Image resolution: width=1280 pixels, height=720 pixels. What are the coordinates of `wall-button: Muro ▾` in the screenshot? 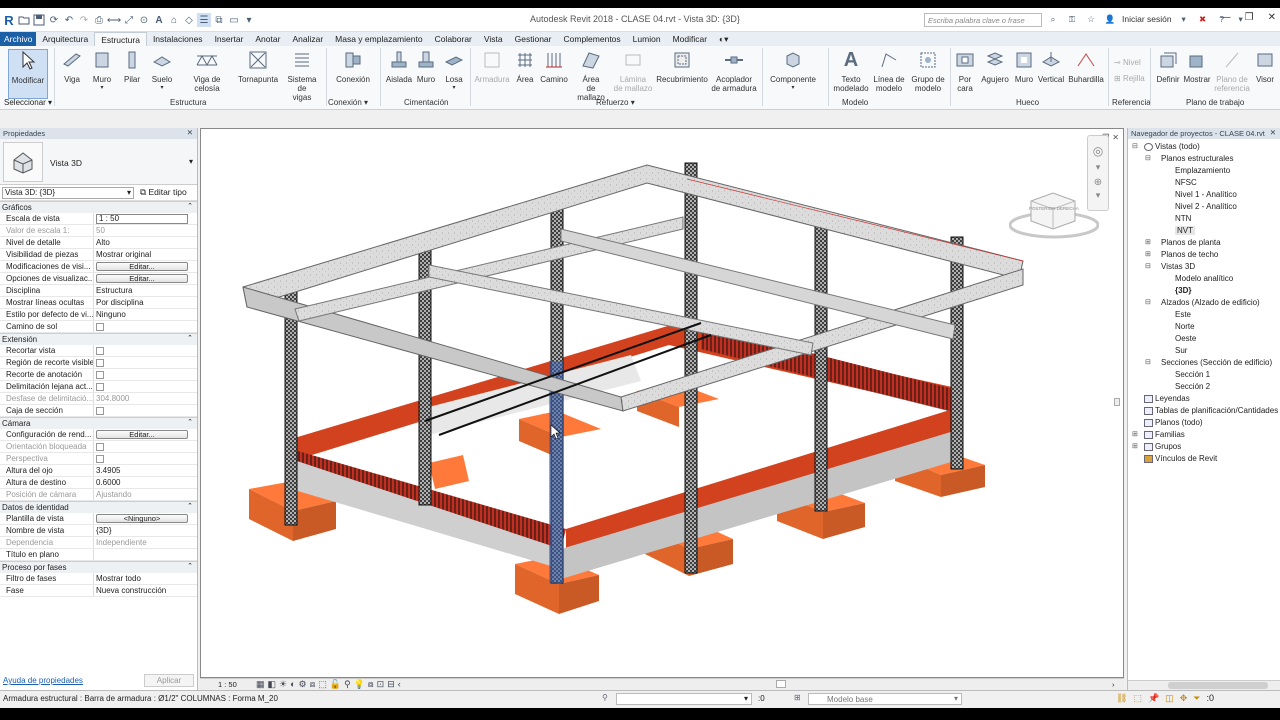 It's located at (102, 71).